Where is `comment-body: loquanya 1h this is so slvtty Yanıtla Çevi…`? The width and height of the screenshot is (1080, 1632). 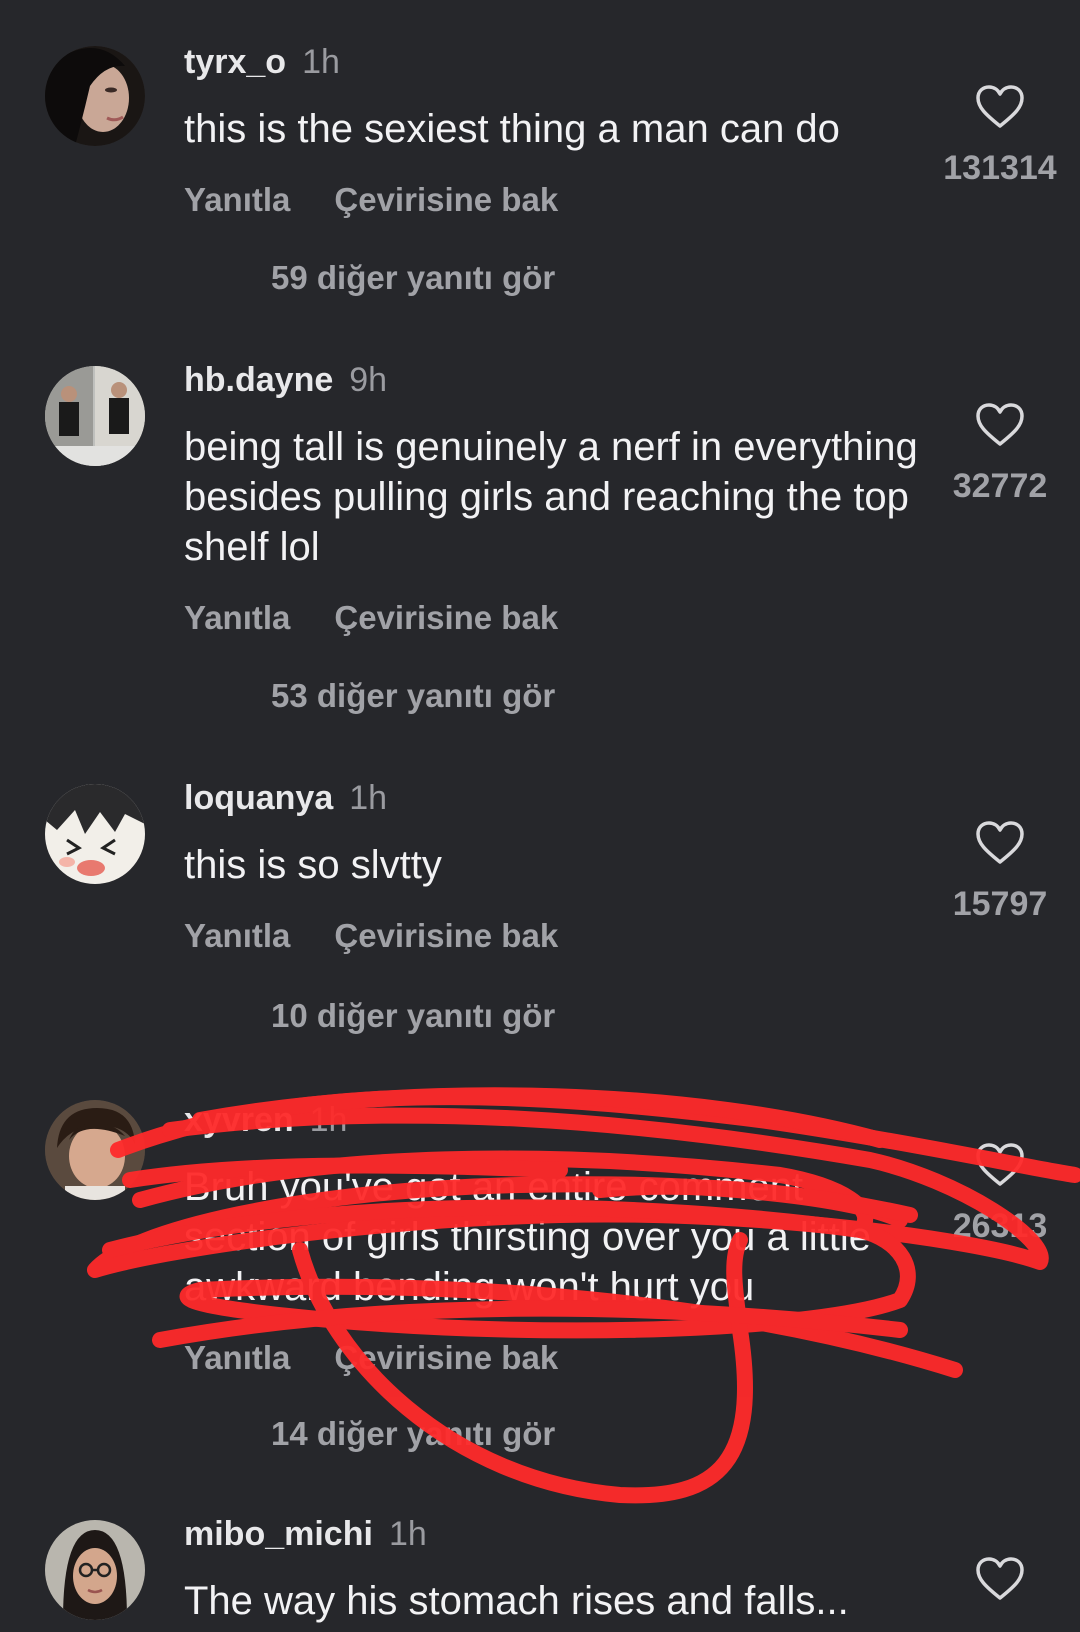
comment-body: loquanya 1h this is so slvtty Yanıtla Çevi… is located at coordinates (554, 867).